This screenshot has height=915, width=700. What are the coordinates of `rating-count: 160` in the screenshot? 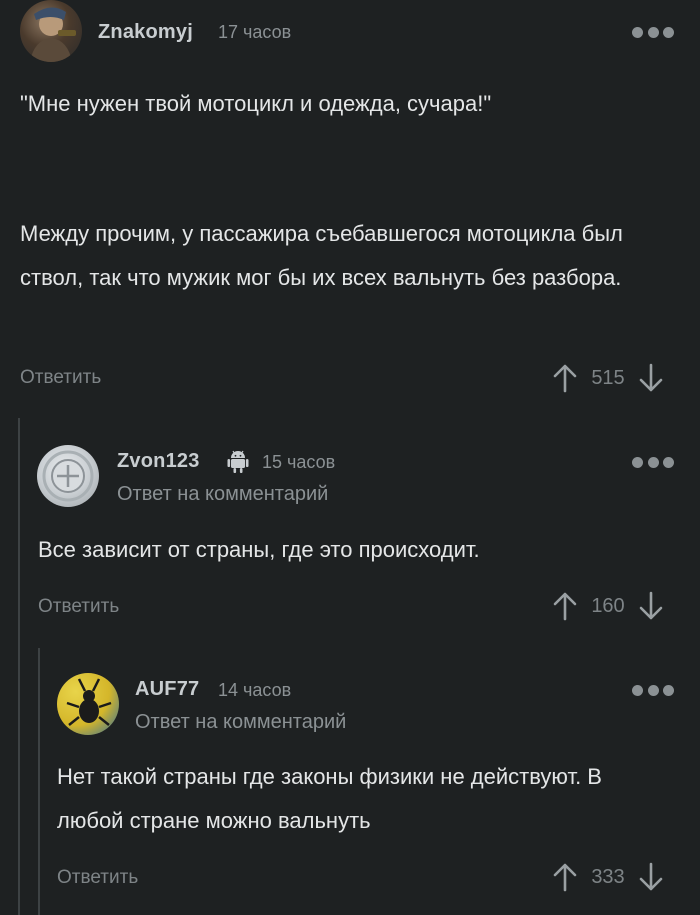 It's located at (608, 605).